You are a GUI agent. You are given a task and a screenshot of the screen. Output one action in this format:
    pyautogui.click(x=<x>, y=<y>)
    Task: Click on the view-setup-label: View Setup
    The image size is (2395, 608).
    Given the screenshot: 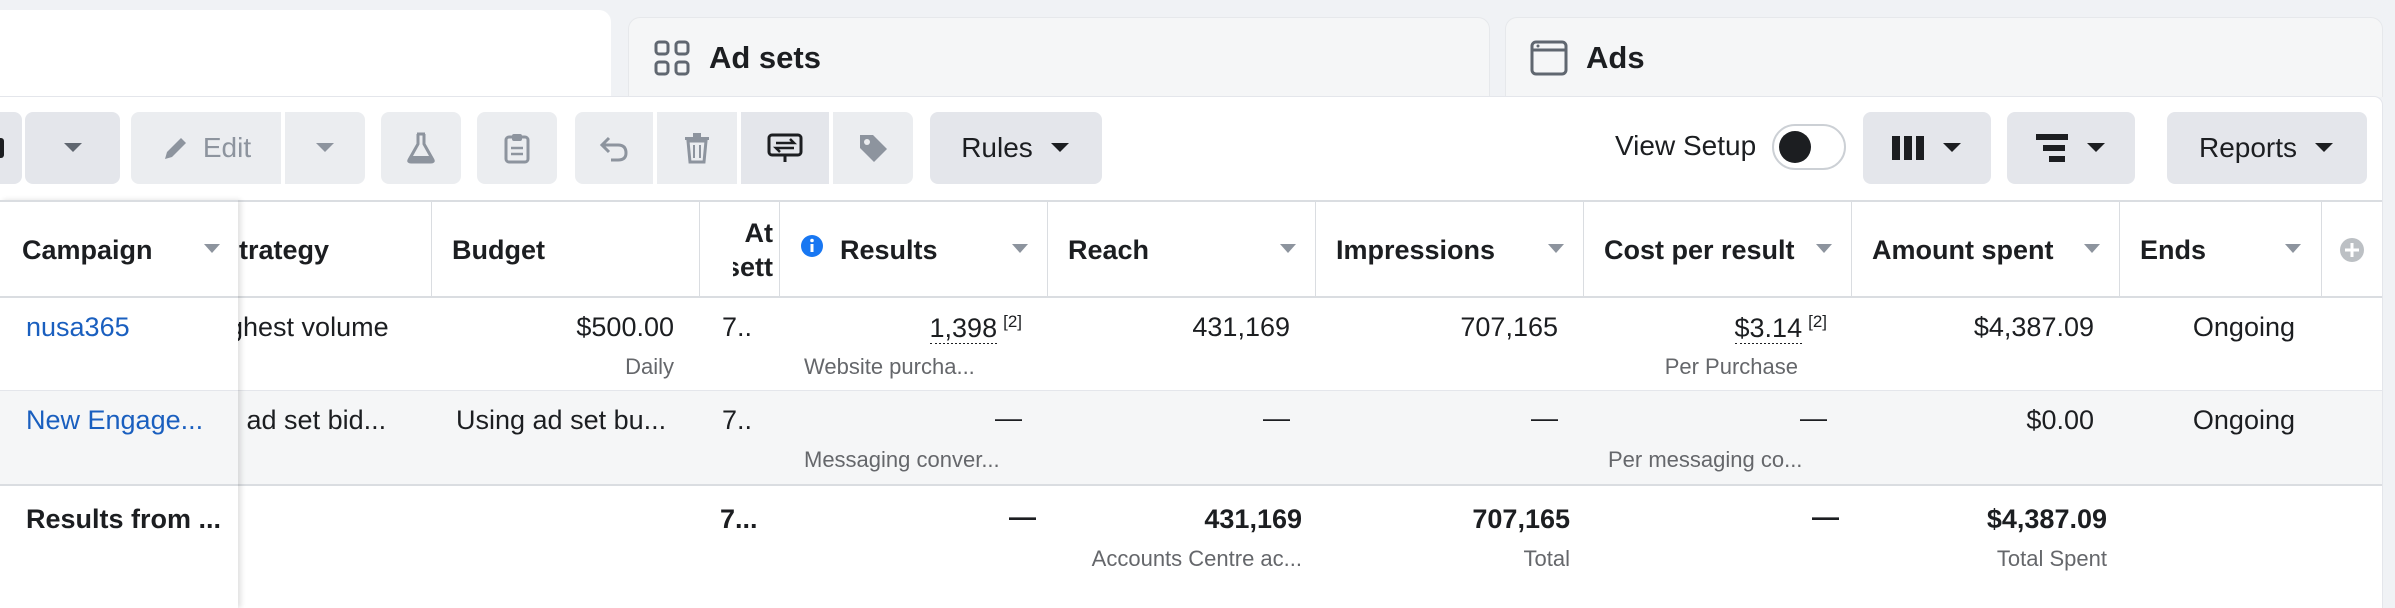 What is the action you would take?
    pyautogui.click(x=1686, y=145)
    